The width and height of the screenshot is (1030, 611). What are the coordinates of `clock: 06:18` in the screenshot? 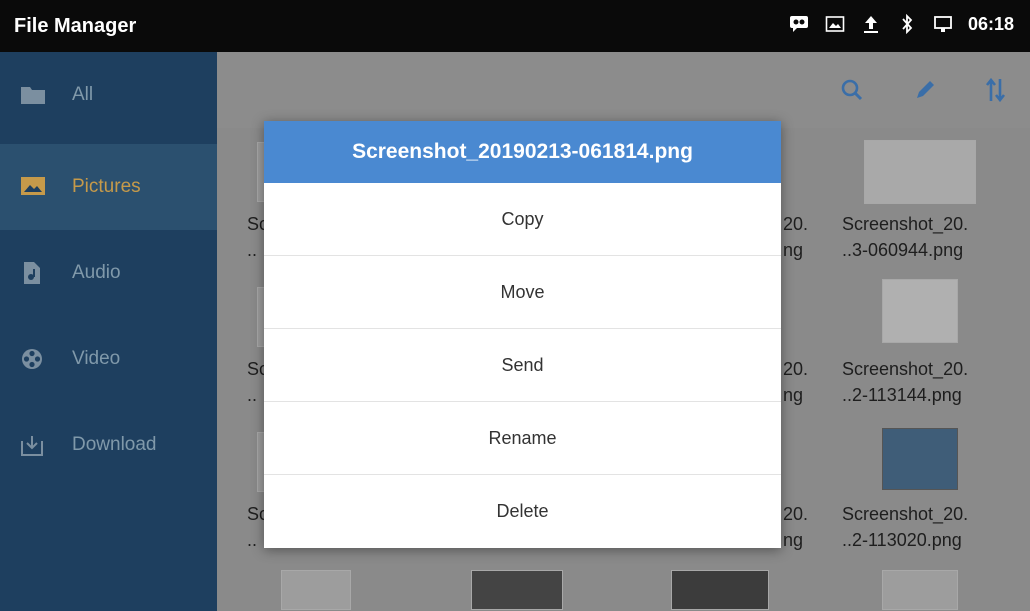 It's located at (990, 23).